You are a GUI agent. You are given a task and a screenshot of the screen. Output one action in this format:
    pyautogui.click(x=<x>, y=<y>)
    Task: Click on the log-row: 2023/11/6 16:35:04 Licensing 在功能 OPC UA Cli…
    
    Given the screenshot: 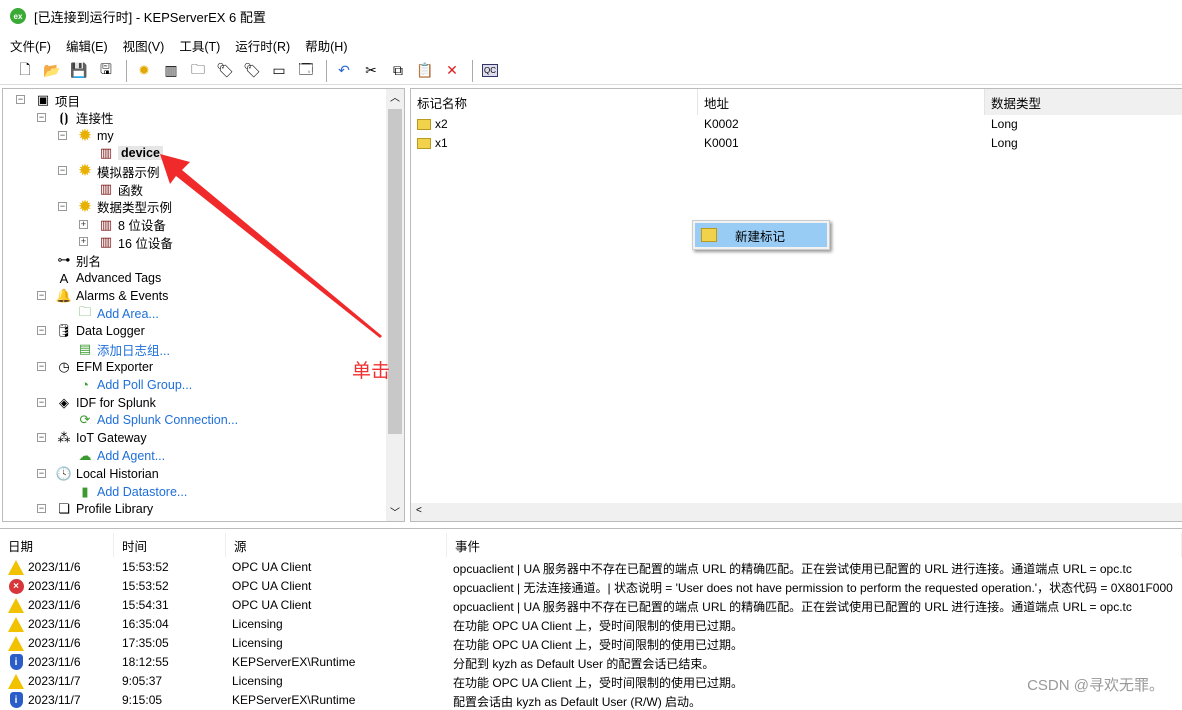 What is the action you would take?
    pyautogui.click(x=591, y=624)
    